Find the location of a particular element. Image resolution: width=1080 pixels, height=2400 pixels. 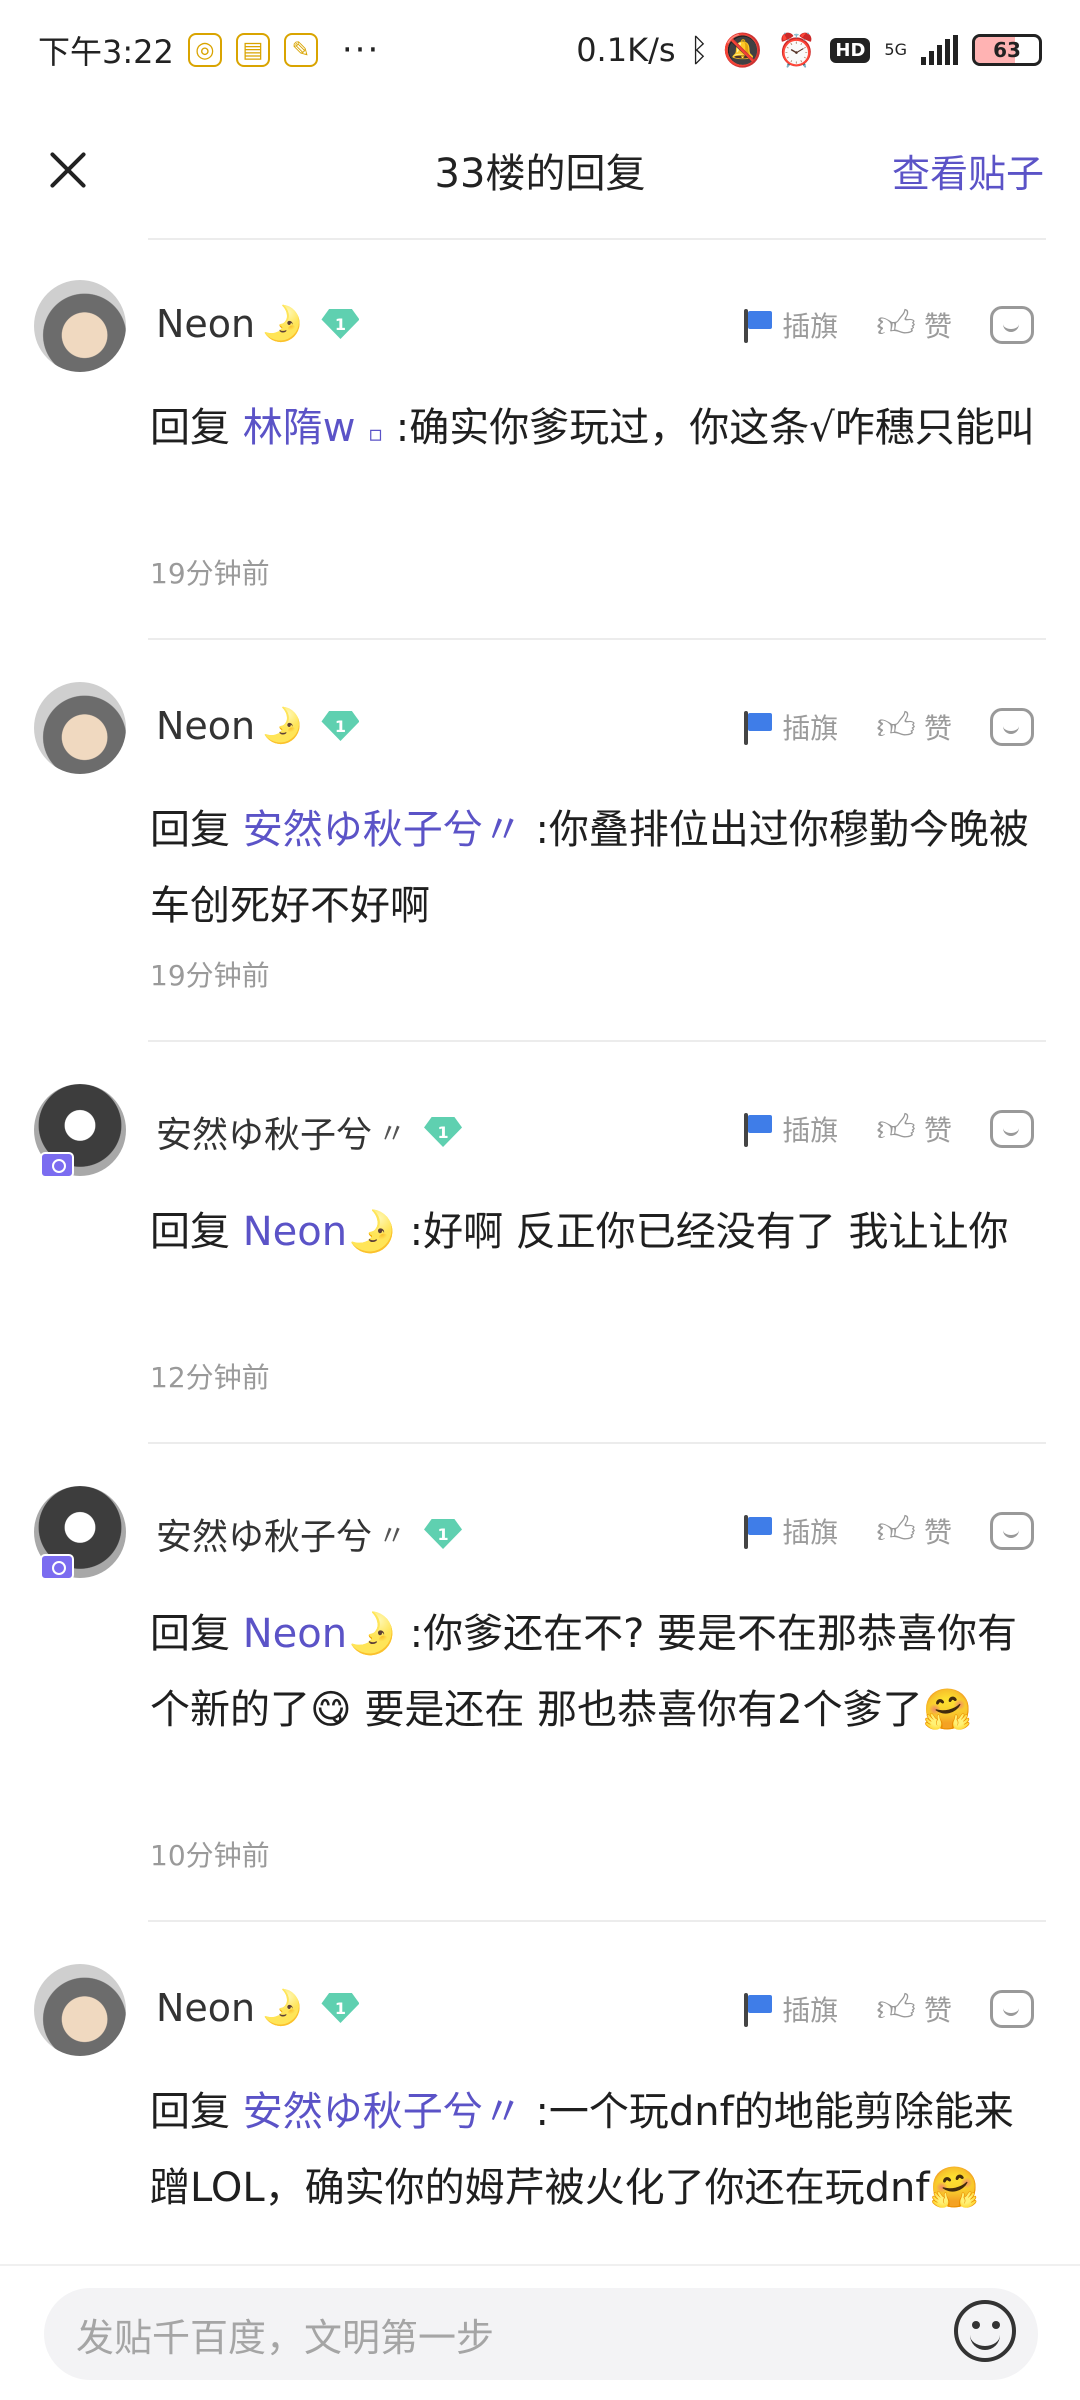

emoji-icon is located at coordinates (985, 2331).